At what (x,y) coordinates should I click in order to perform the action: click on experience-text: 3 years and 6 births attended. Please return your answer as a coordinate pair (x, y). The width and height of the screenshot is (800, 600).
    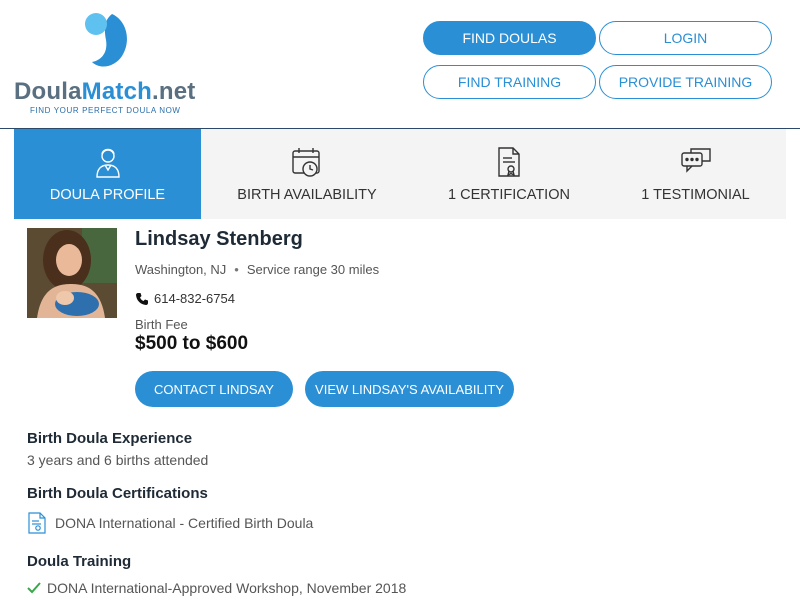
    Looking at the image, I should click on (118, 460).